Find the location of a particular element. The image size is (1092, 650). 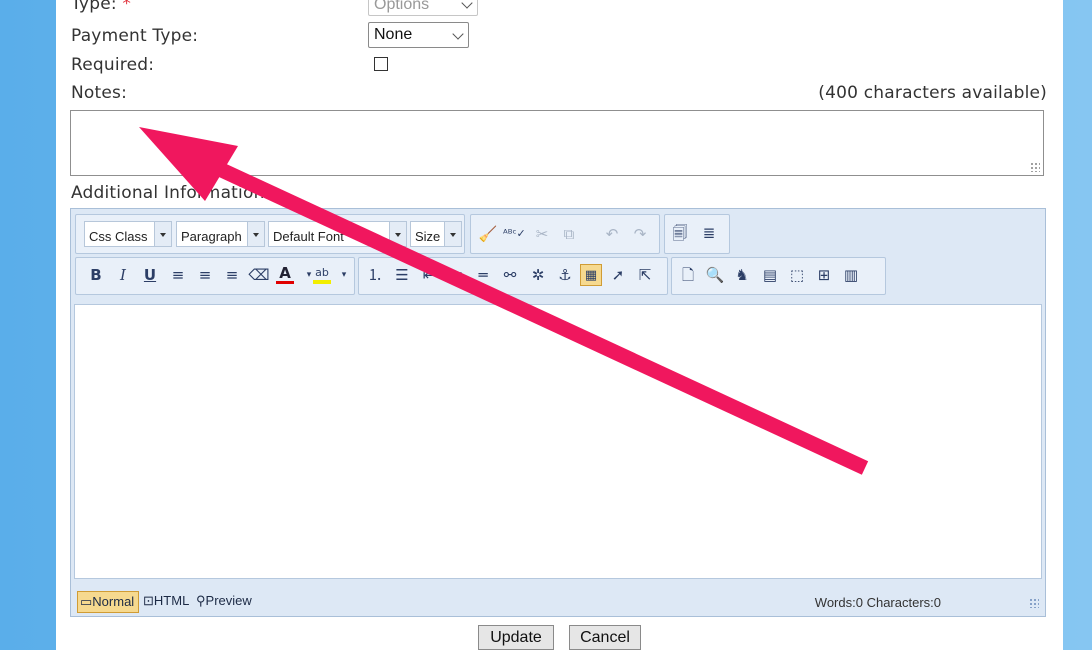

italic-icon: I is located at coordinates (123, 275).